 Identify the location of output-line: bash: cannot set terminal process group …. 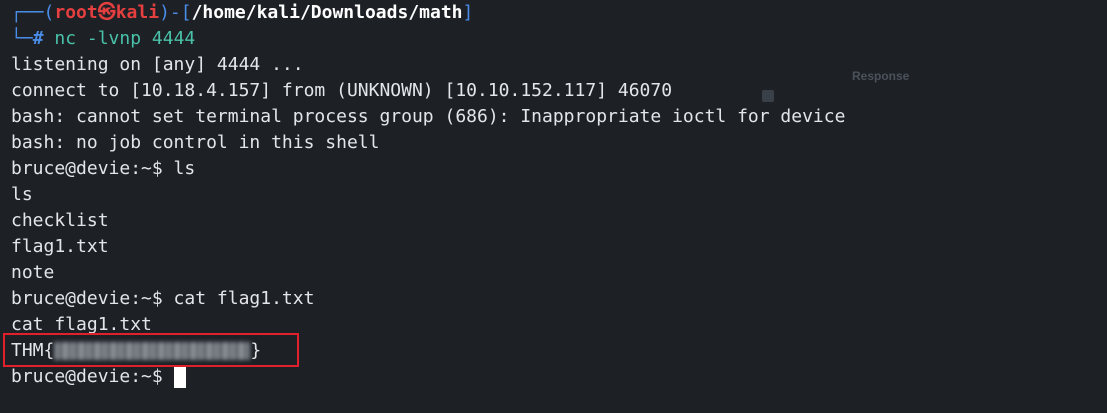
(428, 116).